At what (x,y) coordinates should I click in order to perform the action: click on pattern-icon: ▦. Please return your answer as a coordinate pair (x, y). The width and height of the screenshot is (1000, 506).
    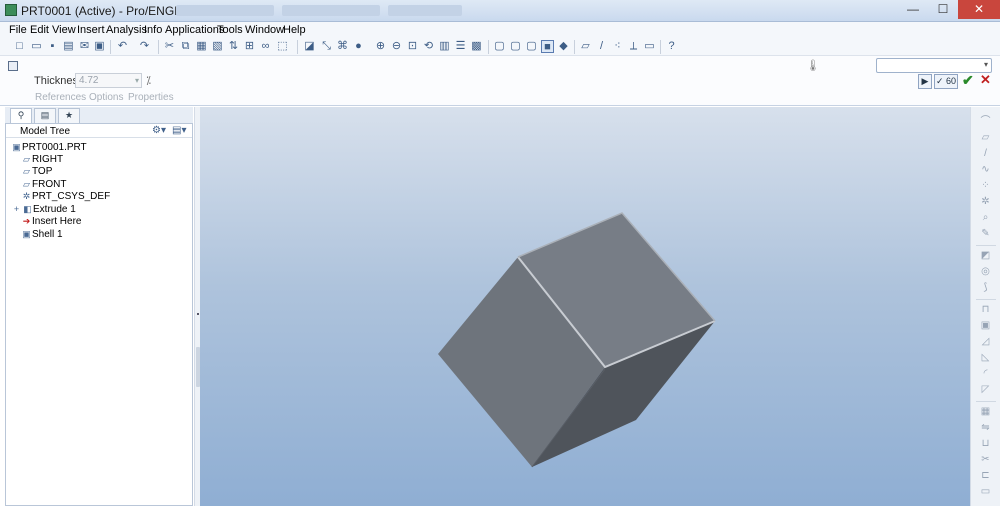
    Looking at the image, I should click on (985, 411).